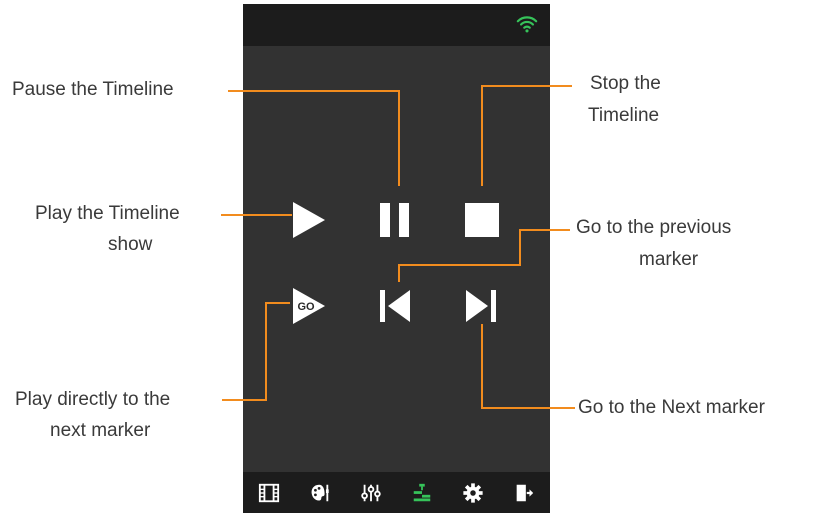 The width and height of the screenshot is (819, 513). Describe the element at coordinates (528, 366) in the screenshot. I see `callout-line-next` at that location.